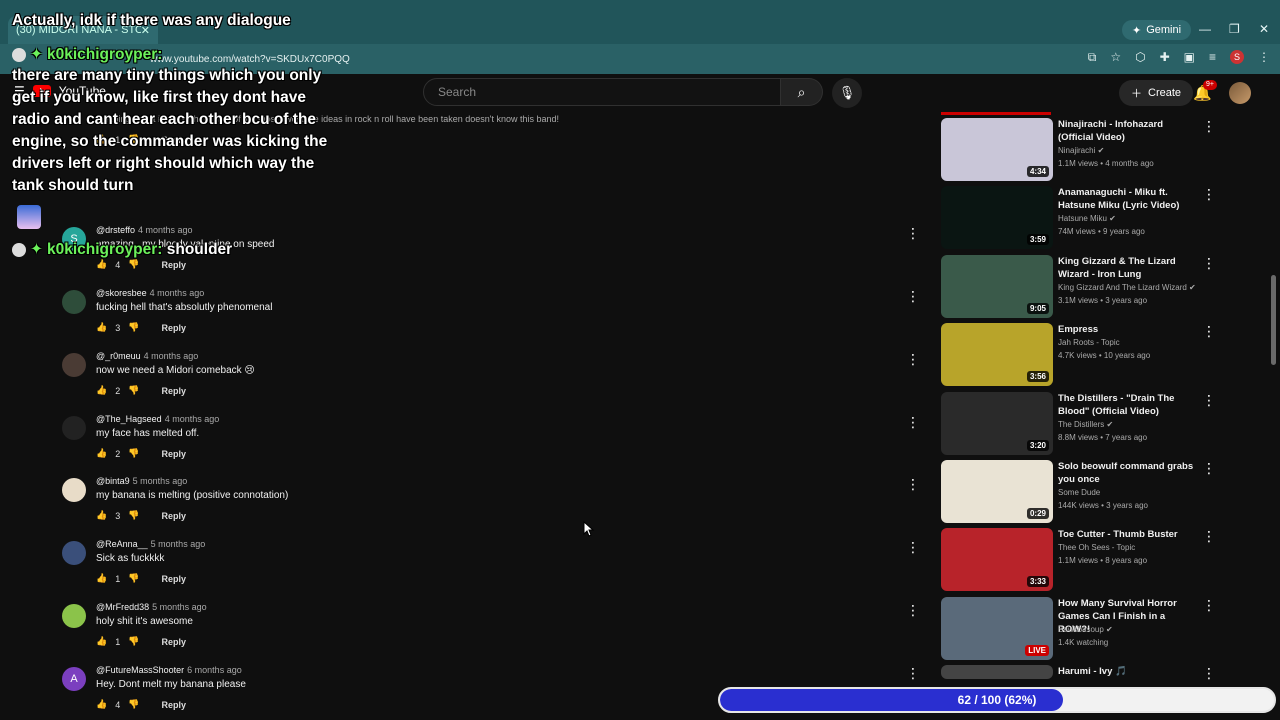 The width and height of the screenshot is (1280, 720). What do you see at coordinates (1140, 57) in the screenshot?
I see `extension-icon: ⬡` at bounding box center [1140, 57].